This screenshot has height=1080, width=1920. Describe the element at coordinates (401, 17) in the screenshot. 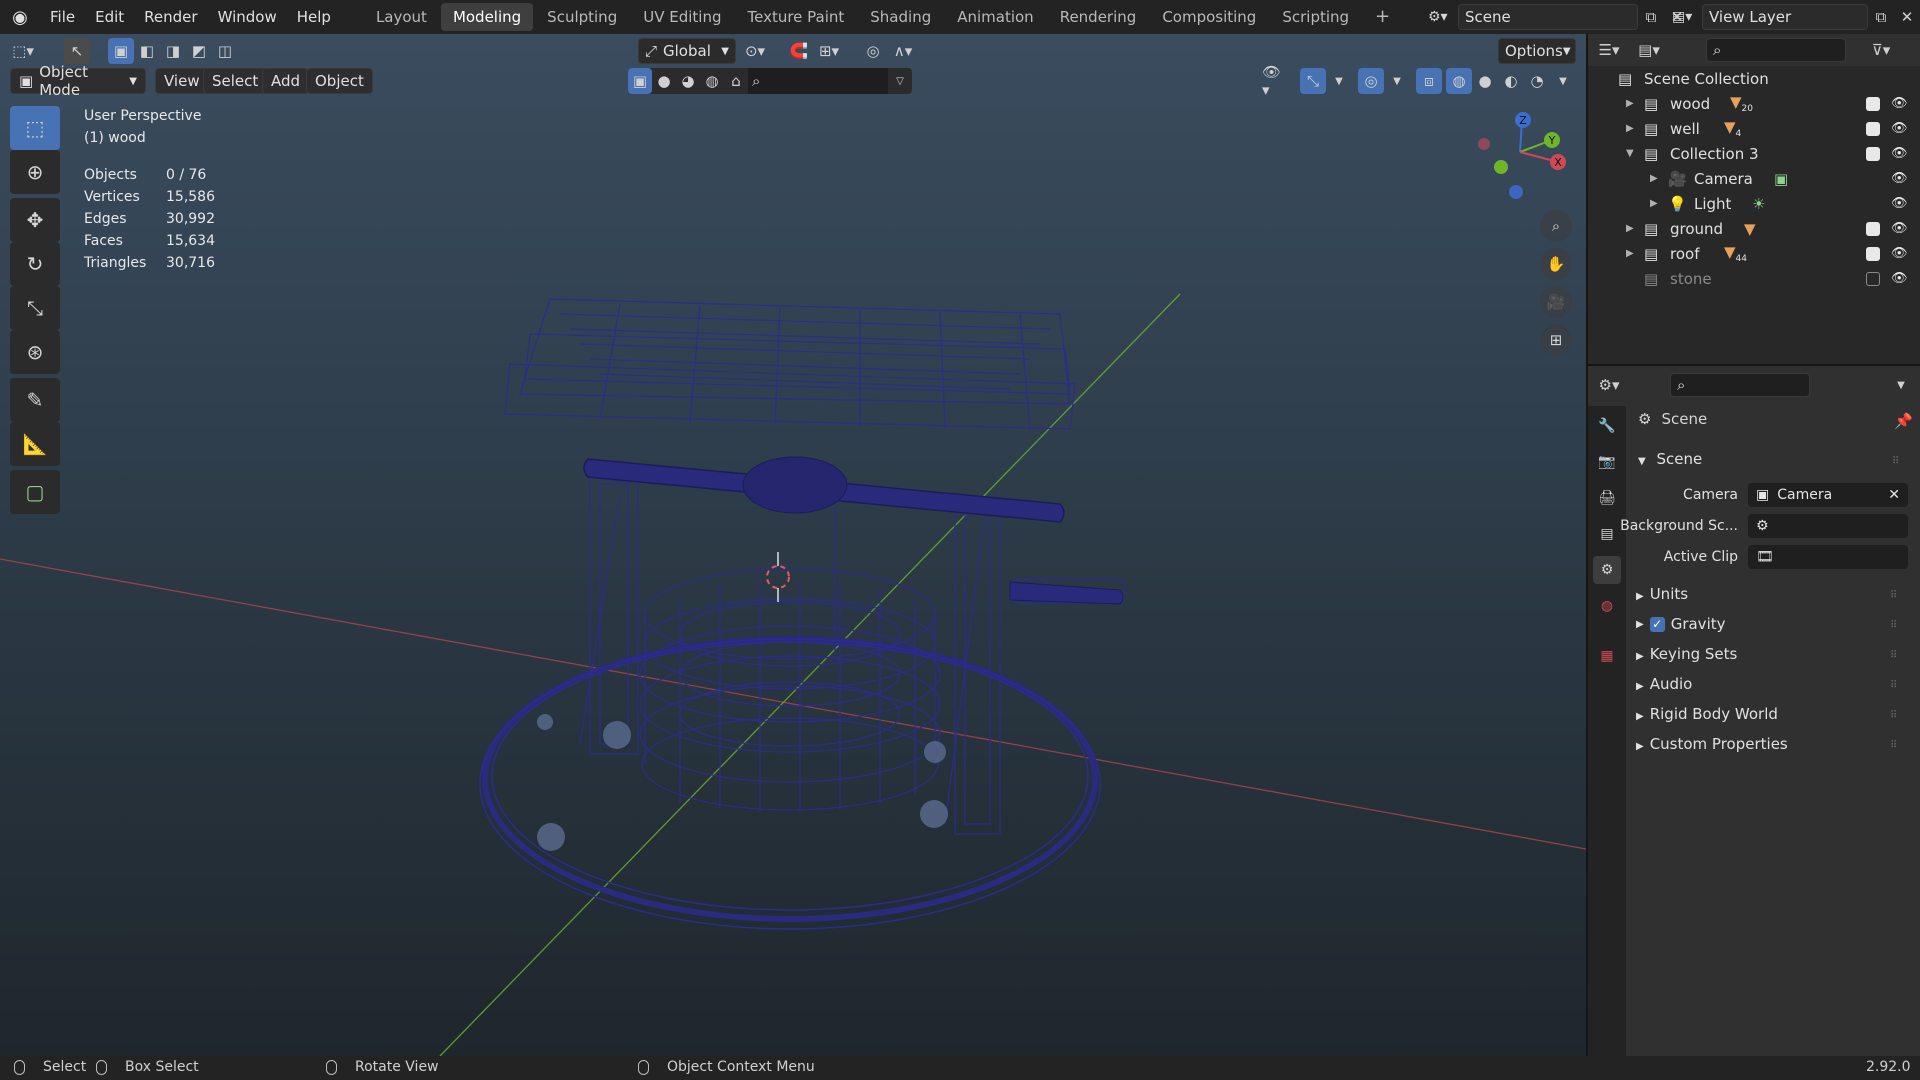

I see `tab-layout: Layout` at that location.